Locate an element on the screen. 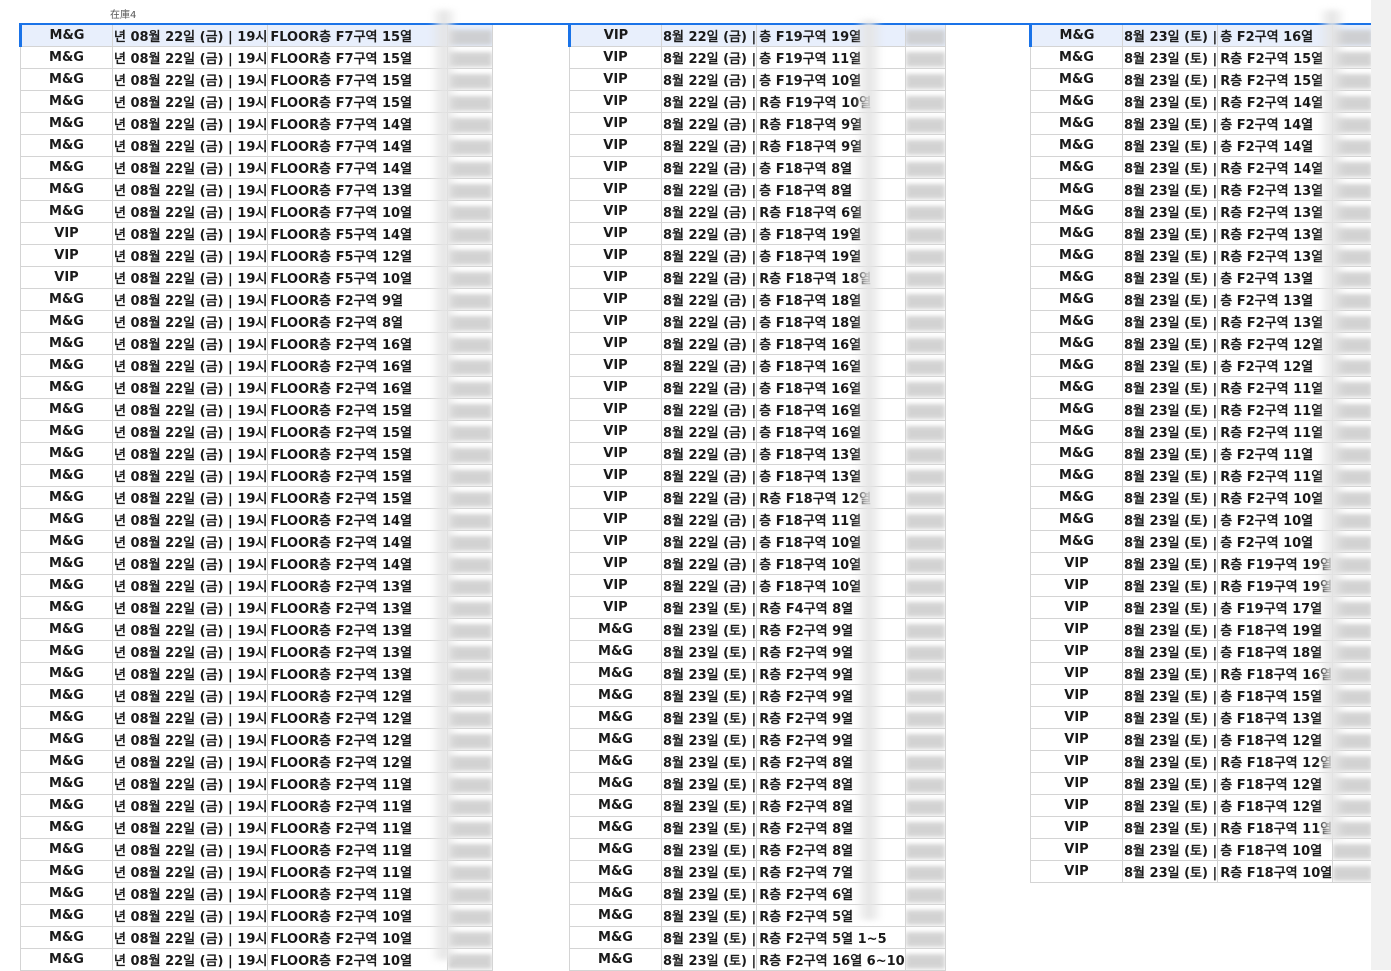 The image size is (1391, 971). seat-cell: R층 F2구역 16열 6~10 is located at coordinates (831, 959).